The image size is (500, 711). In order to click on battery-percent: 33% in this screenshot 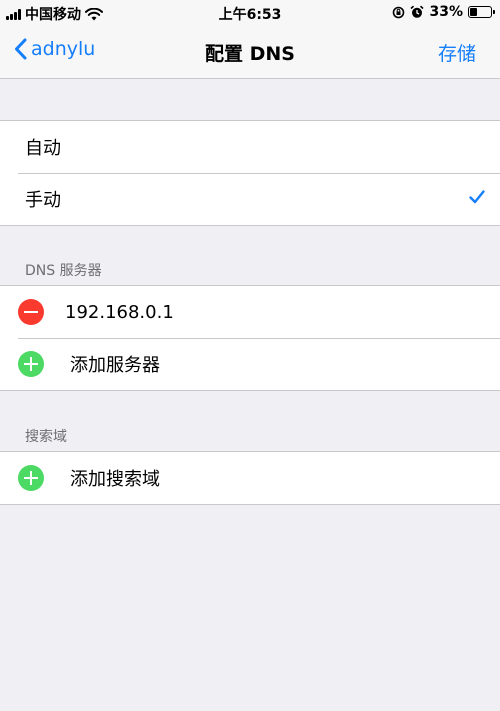, I will do `click(446, 12)`.